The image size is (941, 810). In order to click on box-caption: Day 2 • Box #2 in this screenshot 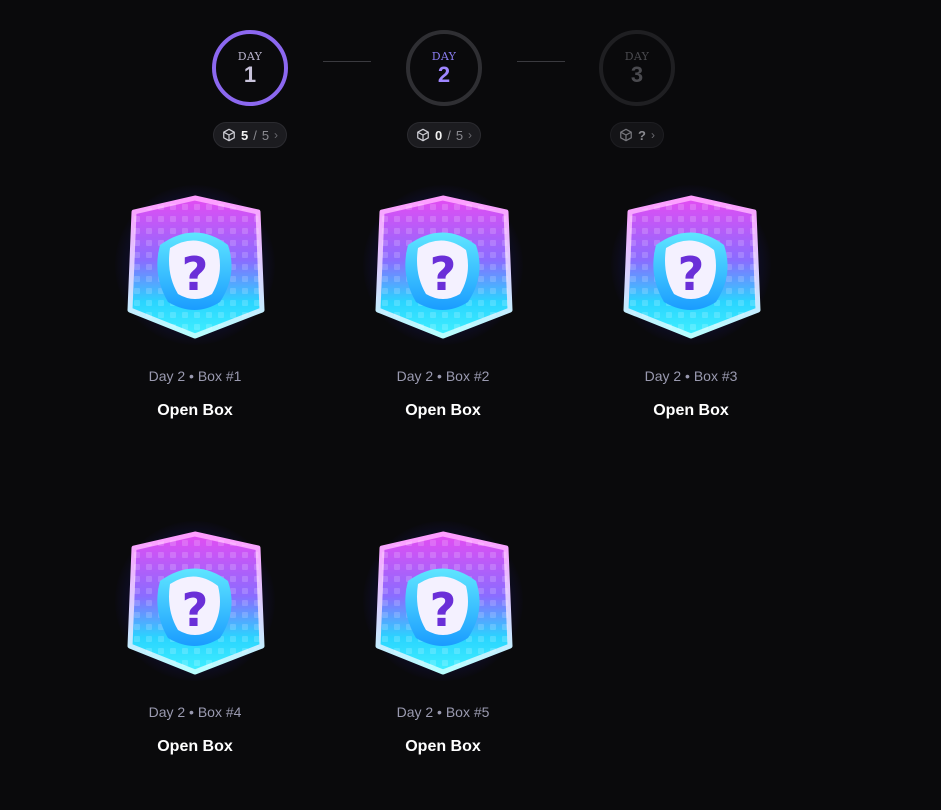, I will do `click(443, 376)`.